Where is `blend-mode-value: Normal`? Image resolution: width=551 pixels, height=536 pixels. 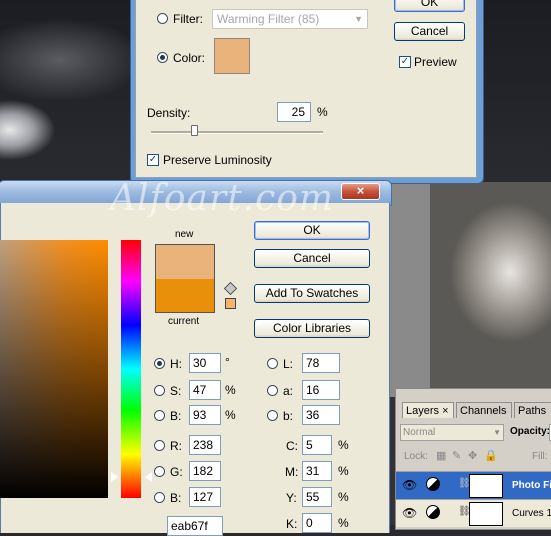
blend-mode-value: Normal is located at coordinates (419, 432).